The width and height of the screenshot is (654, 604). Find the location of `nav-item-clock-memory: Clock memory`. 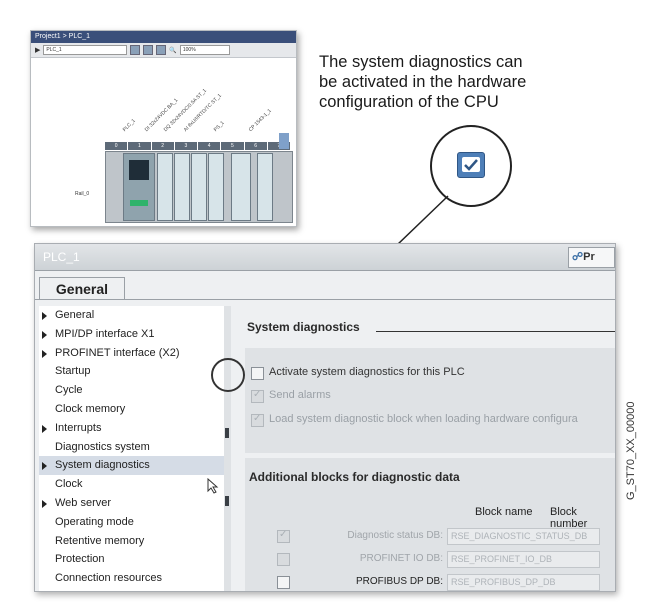

nav-item-clock-memory: Clock memory is located at coordinates (131, 409).